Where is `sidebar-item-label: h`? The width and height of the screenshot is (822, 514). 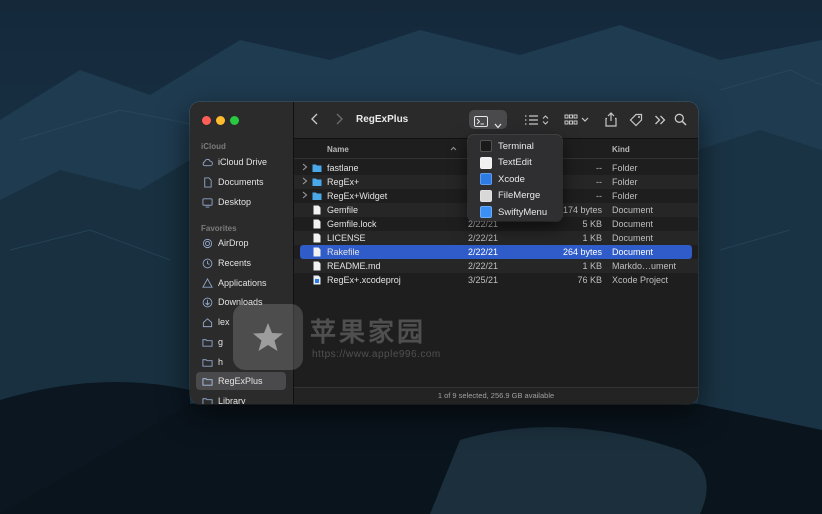
sidebar-item-label: h is located at coordinates (221, 362).